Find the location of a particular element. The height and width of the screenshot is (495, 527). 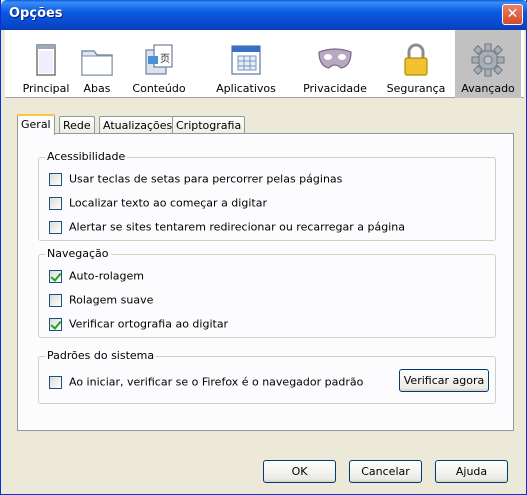

group-title: Acessibilidade is located at coordinates (86, 156).